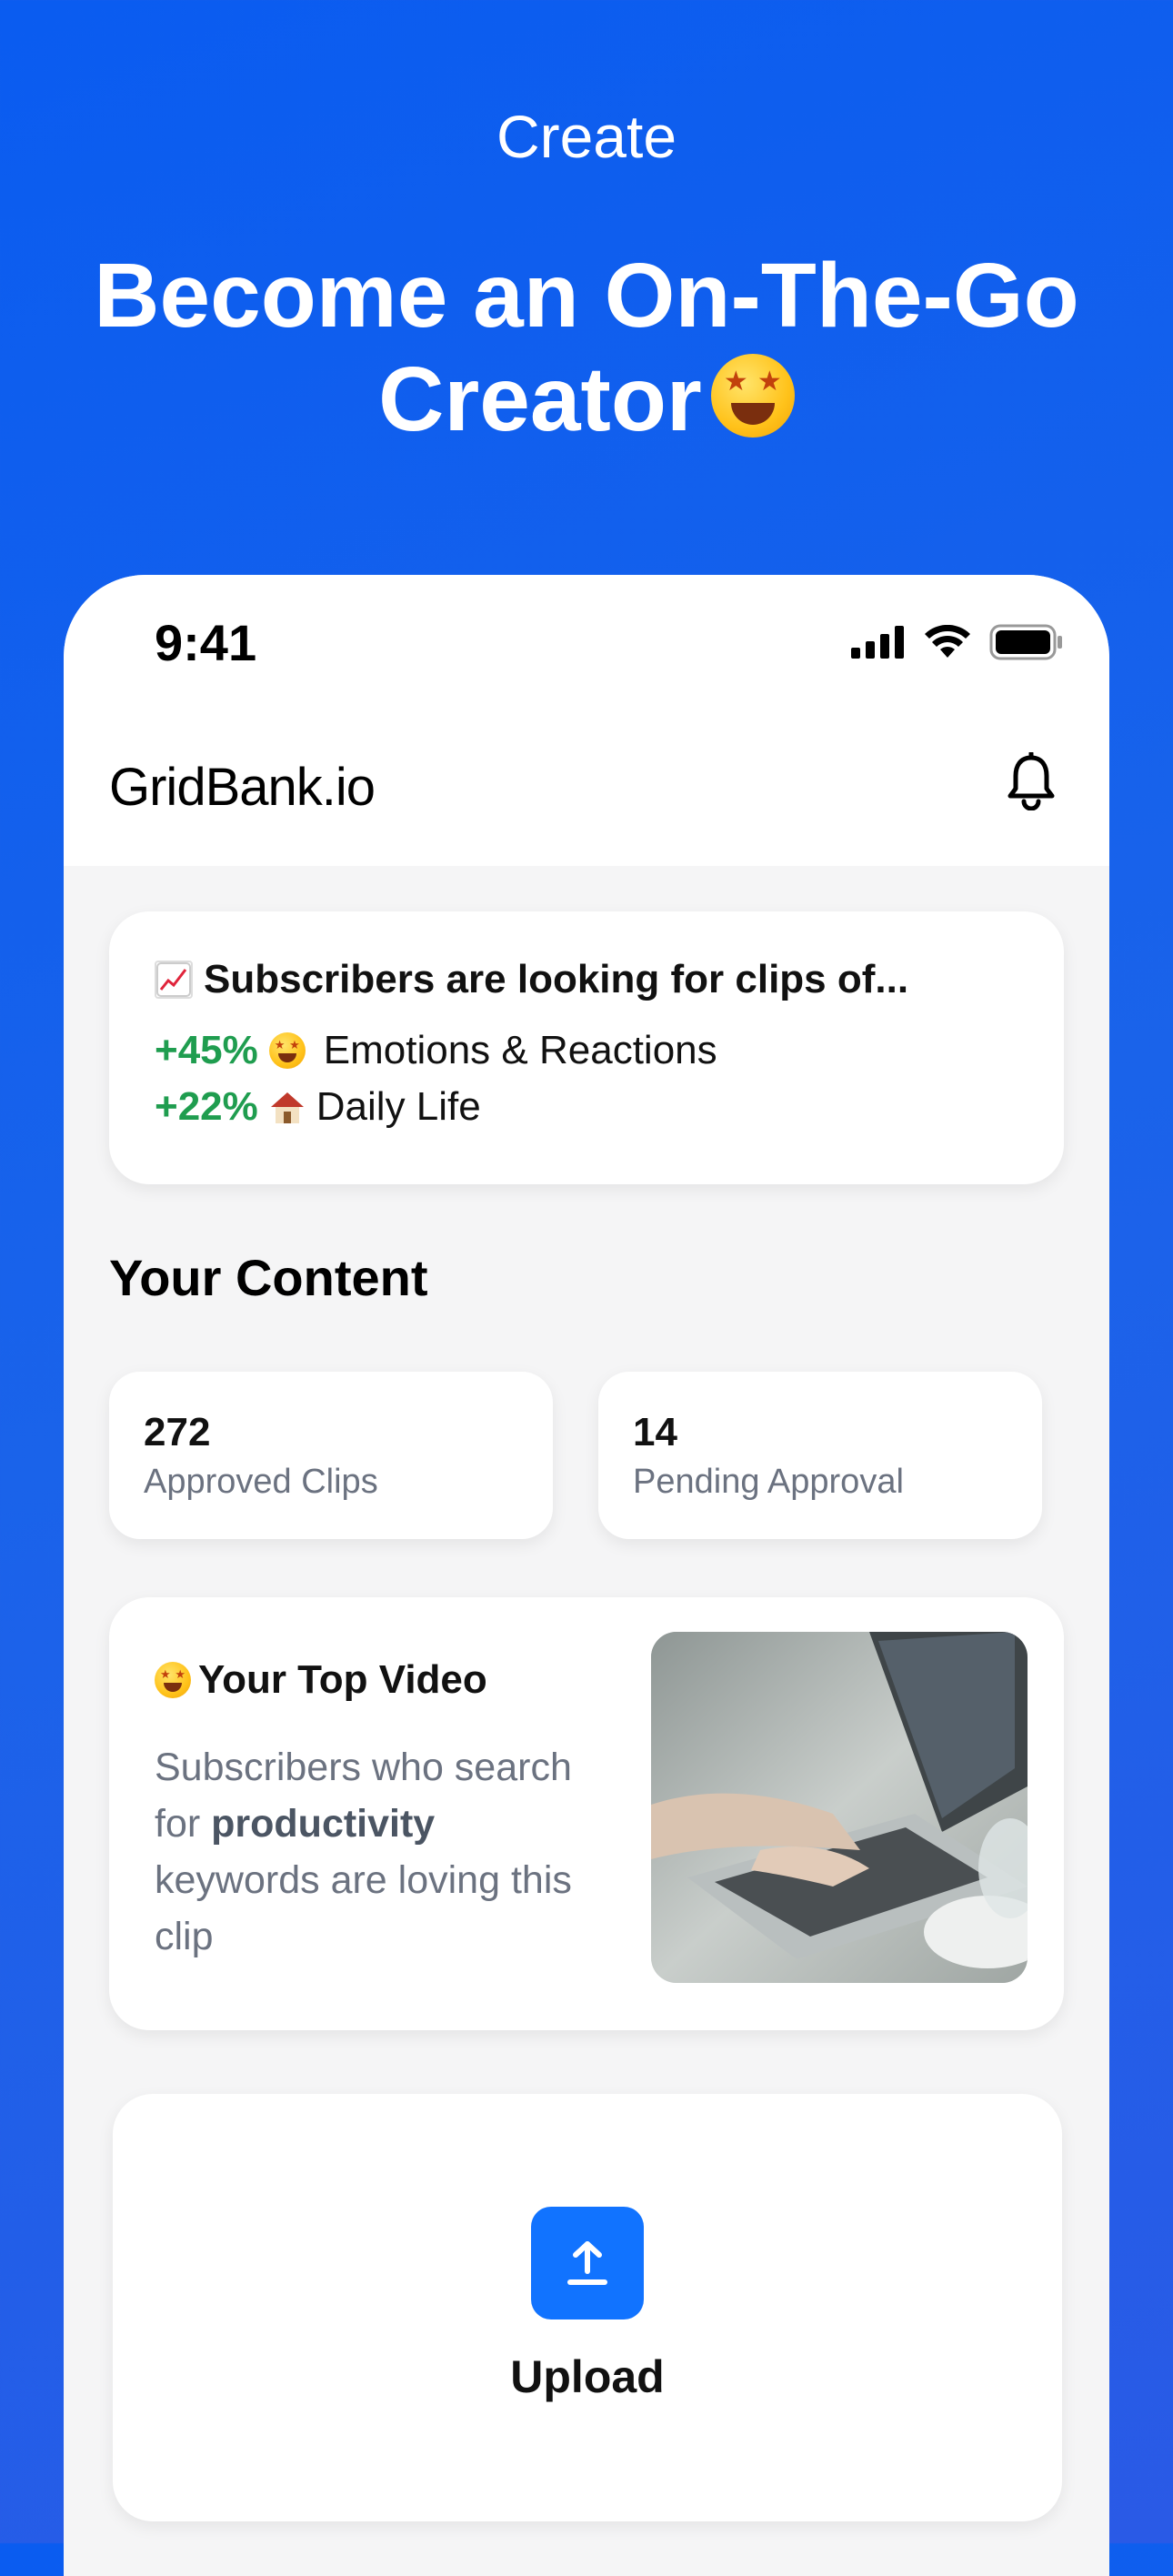 The height and width of the screenshot is (2576, 1173). What do you see at coordinates (343, 1679) in the screenshot?
I see `top-video-title-text: Your Top Video` at bounding box center [343, 1679].